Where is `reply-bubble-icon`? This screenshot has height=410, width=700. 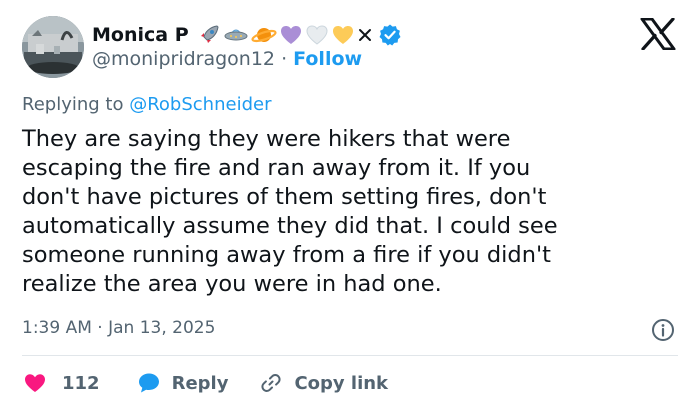 reply-bubble-icon is located at coordinates (148, 383).